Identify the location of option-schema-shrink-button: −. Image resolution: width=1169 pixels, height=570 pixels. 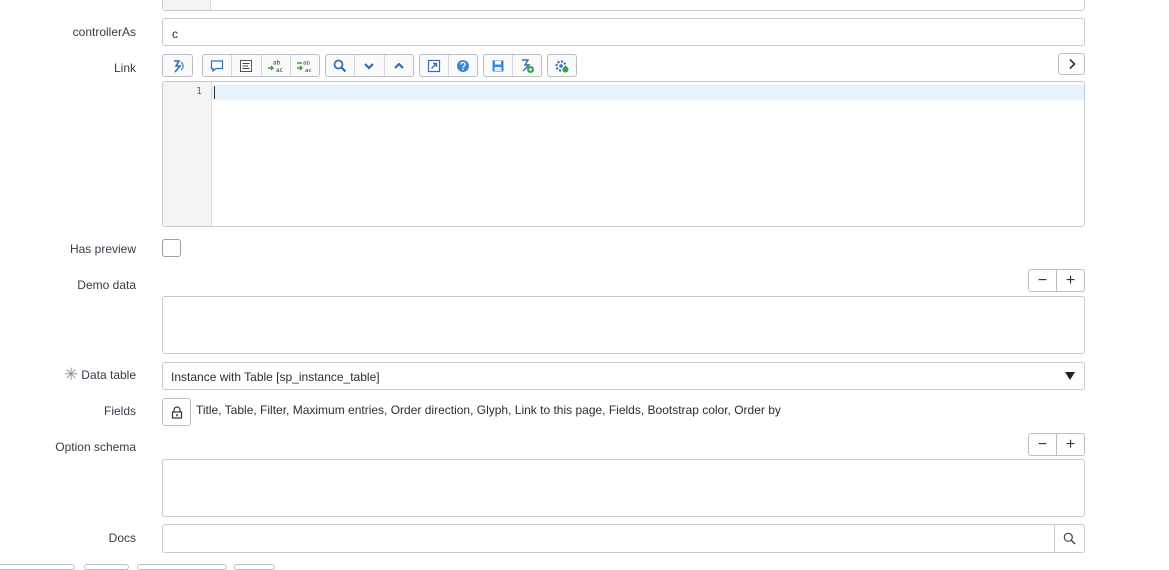
(1043, 444).